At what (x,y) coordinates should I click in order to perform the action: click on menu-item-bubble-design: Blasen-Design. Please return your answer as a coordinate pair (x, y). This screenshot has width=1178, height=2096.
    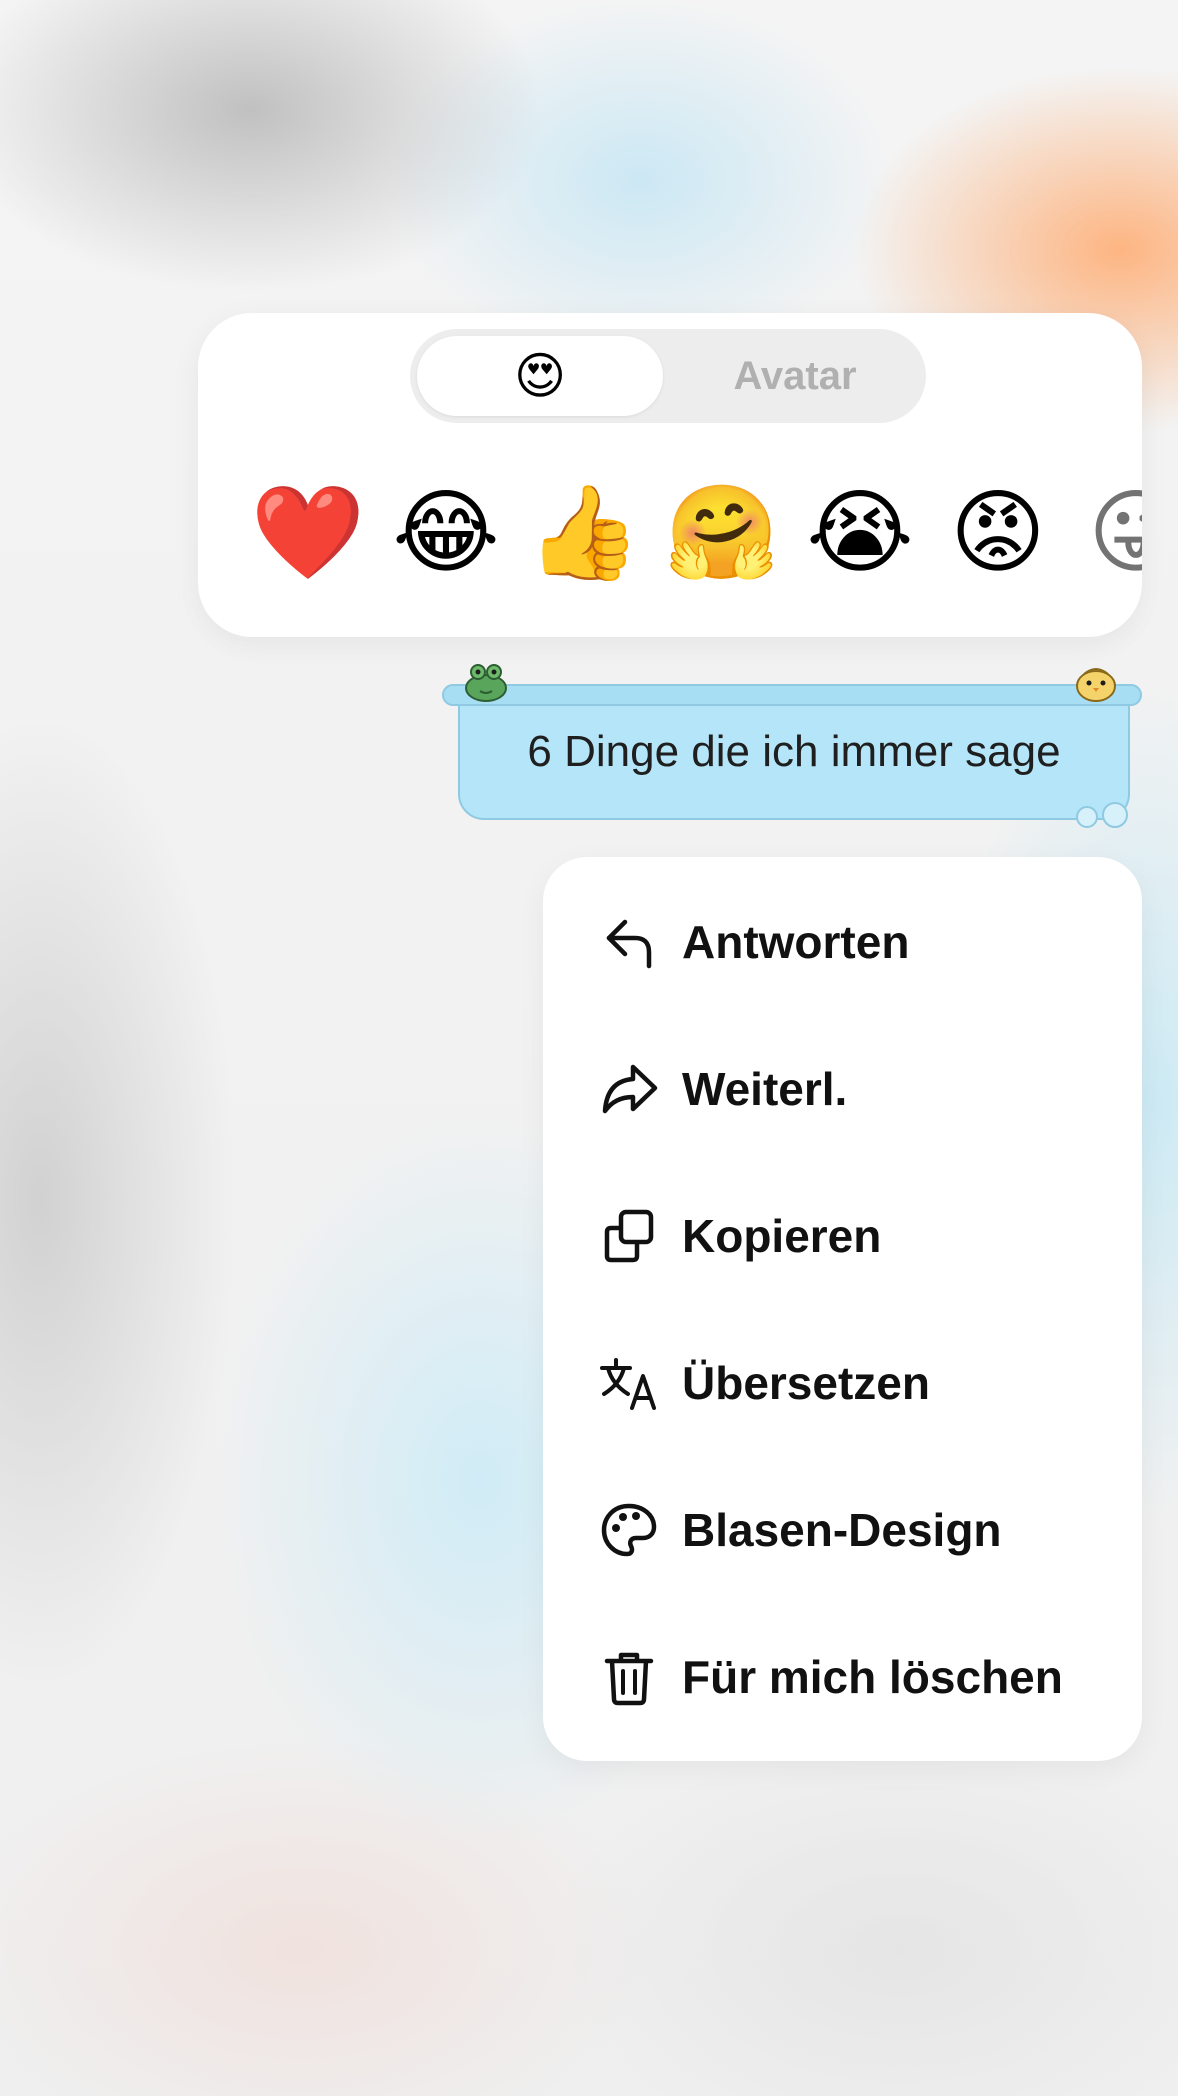
    Looking at the image, I should click on (842, 1529).